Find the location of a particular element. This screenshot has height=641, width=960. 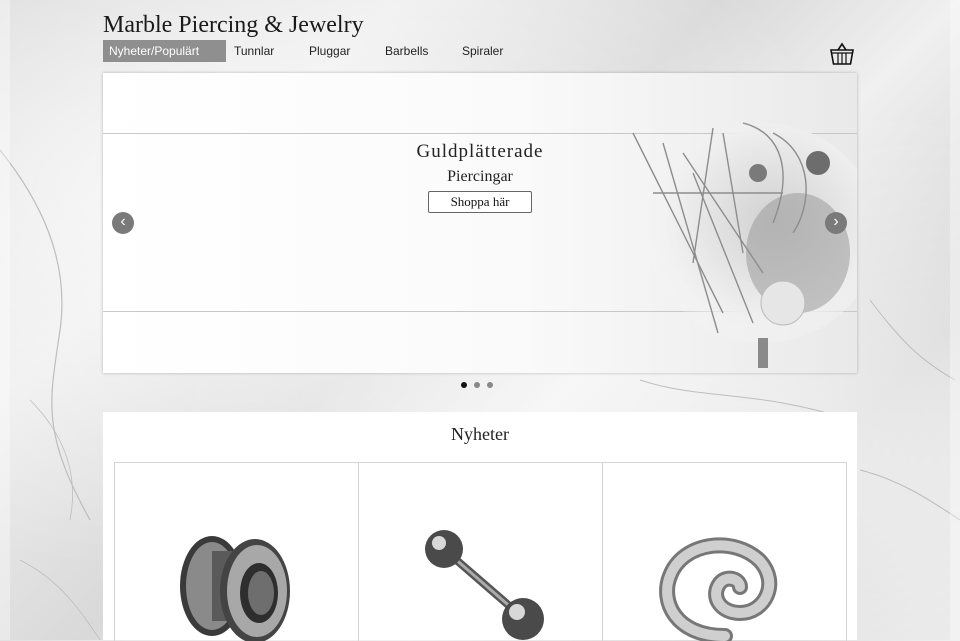

barbell-image is located at coordinates (484, 585).